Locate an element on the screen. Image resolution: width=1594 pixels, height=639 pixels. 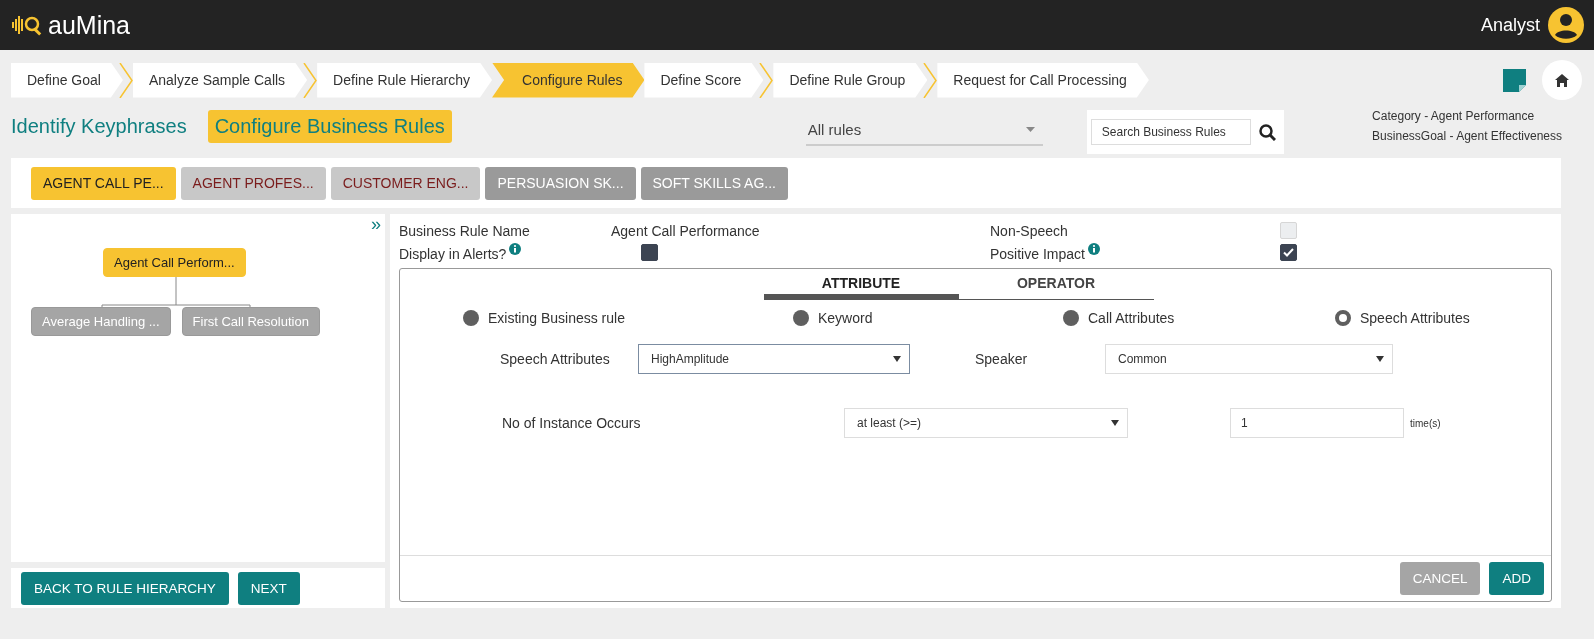
rule-name: Agent Call Performance is located at coordinates (686, 230).